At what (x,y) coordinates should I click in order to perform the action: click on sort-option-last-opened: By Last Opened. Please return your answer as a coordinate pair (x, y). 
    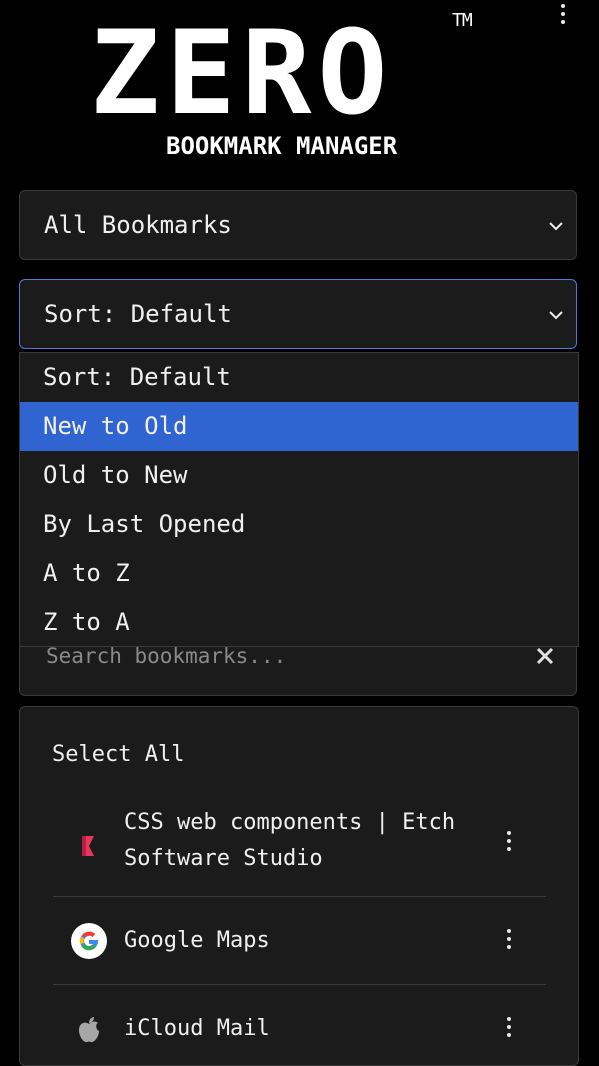
    Looking at the image, I should click on (299, 524).